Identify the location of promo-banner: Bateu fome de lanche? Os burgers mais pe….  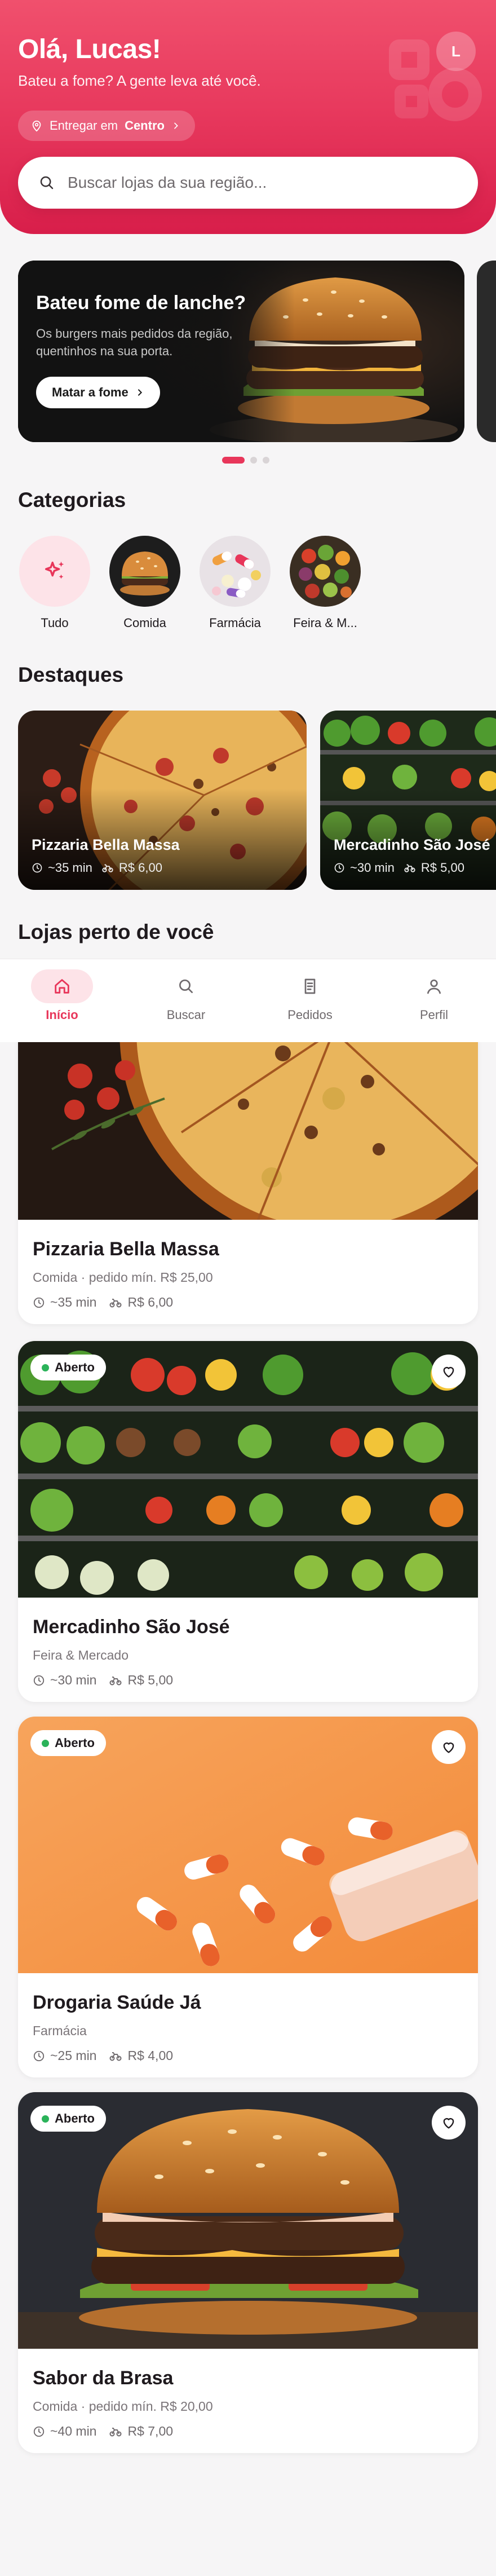
(241, 351).